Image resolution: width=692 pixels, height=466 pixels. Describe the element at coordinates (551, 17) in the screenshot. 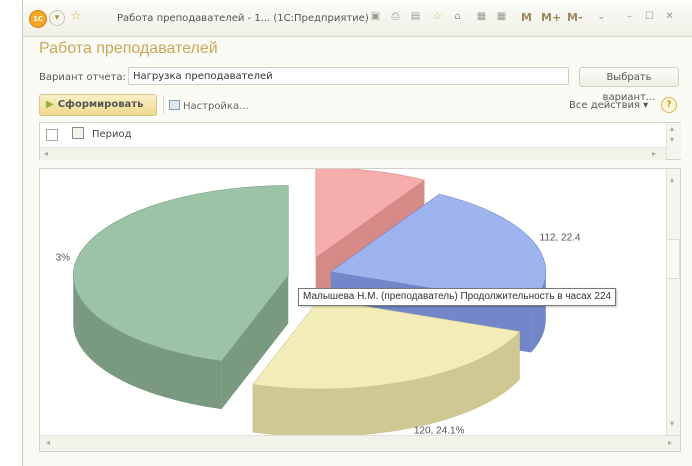

I see `memory-plus-button: M+` at that location.